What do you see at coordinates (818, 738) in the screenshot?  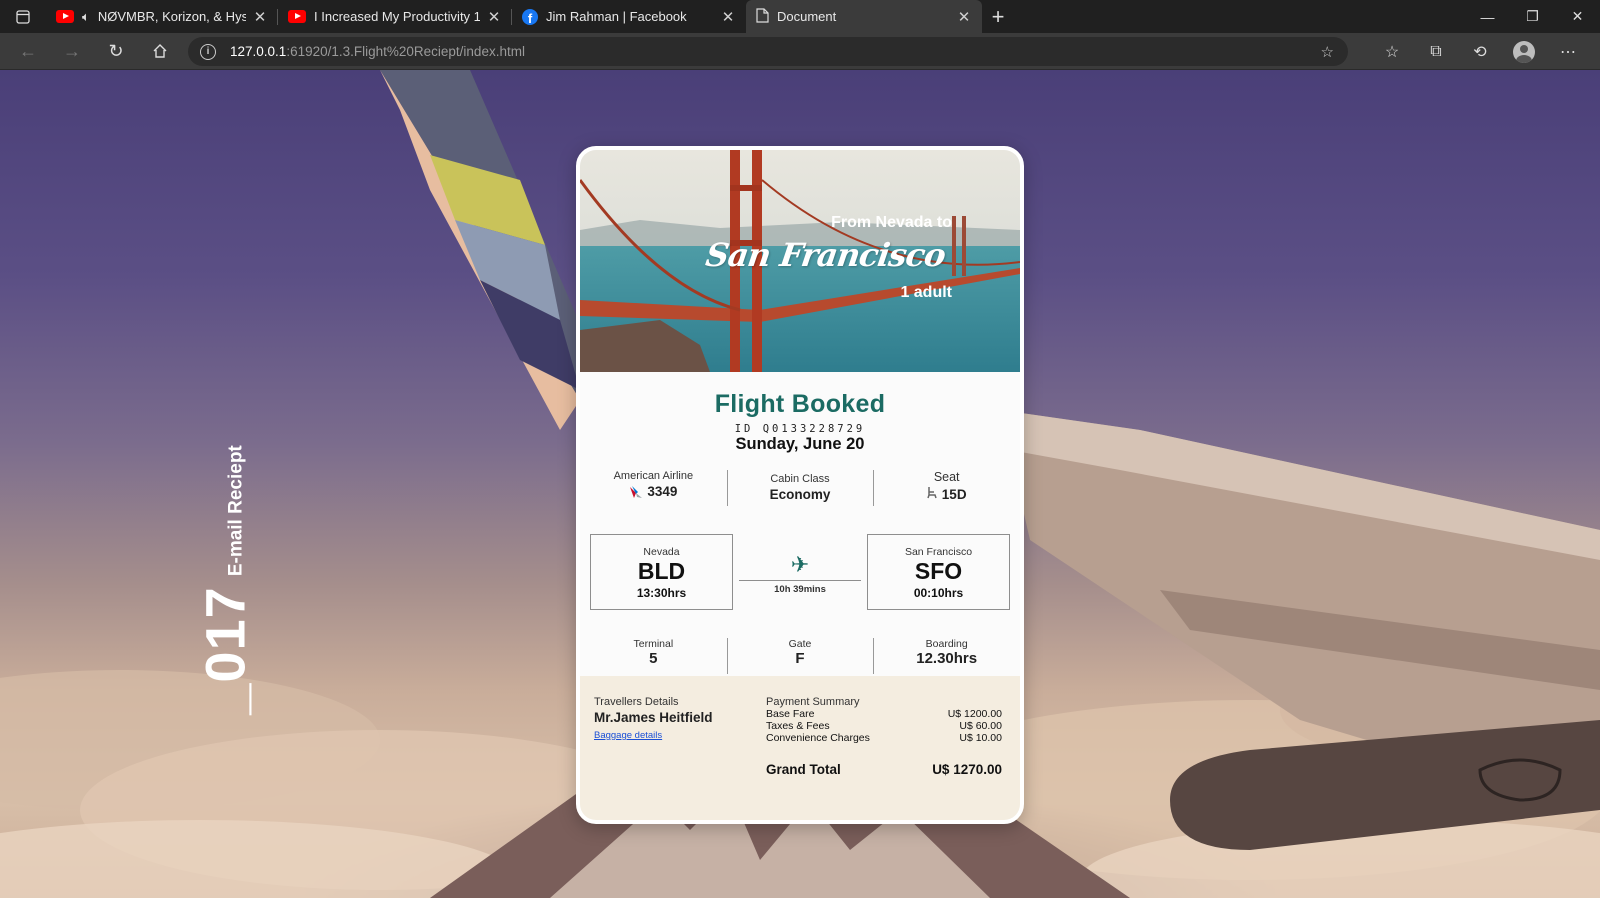 I see `payment-label: Convenience Charges` at bounding box center [818, 738].